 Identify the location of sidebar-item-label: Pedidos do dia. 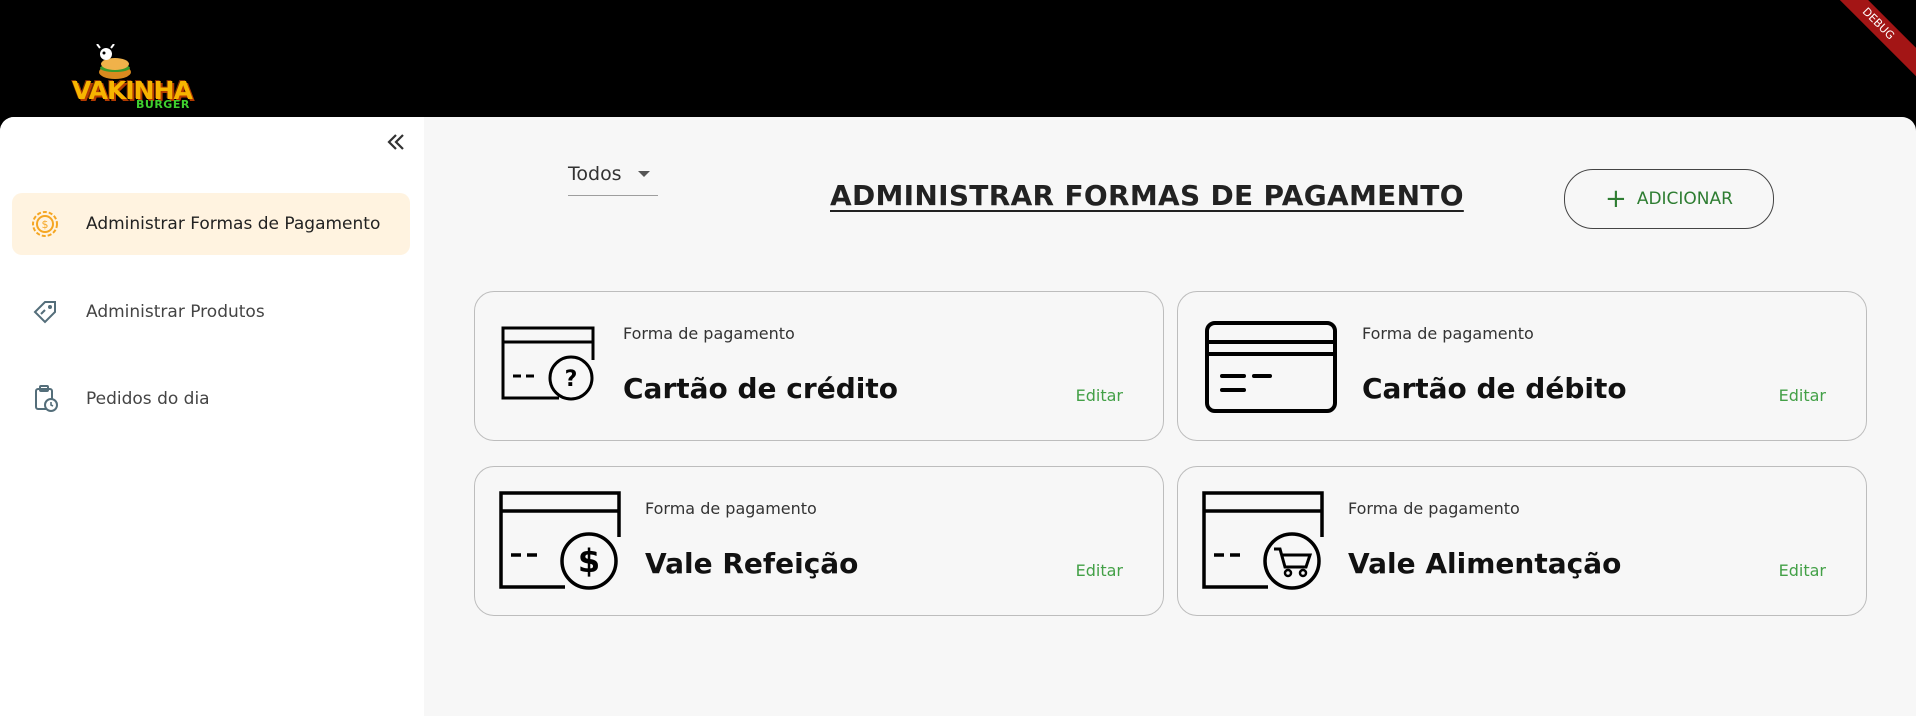
(148, 399).